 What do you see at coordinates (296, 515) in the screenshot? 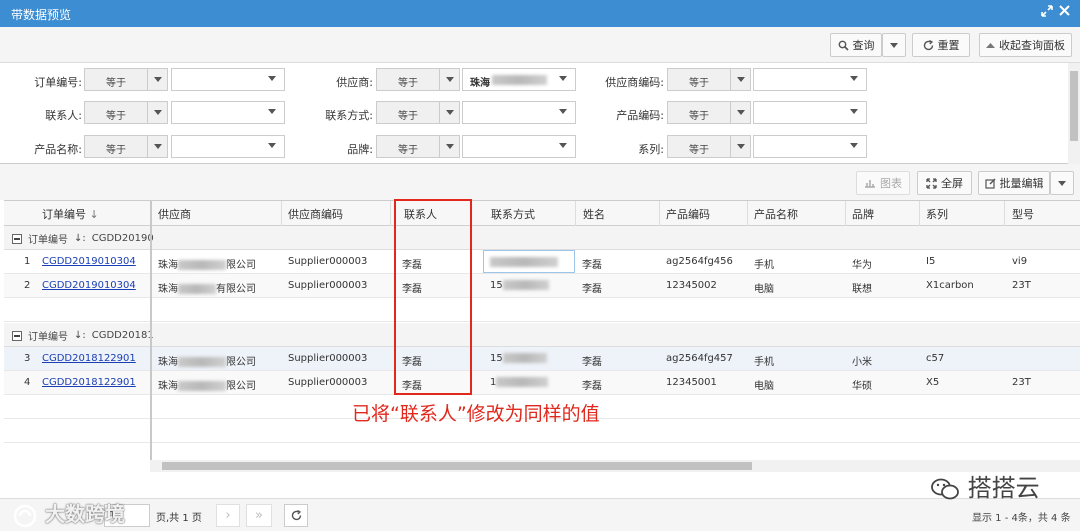
I see `refresh-button` at bounding box center [296, 515].